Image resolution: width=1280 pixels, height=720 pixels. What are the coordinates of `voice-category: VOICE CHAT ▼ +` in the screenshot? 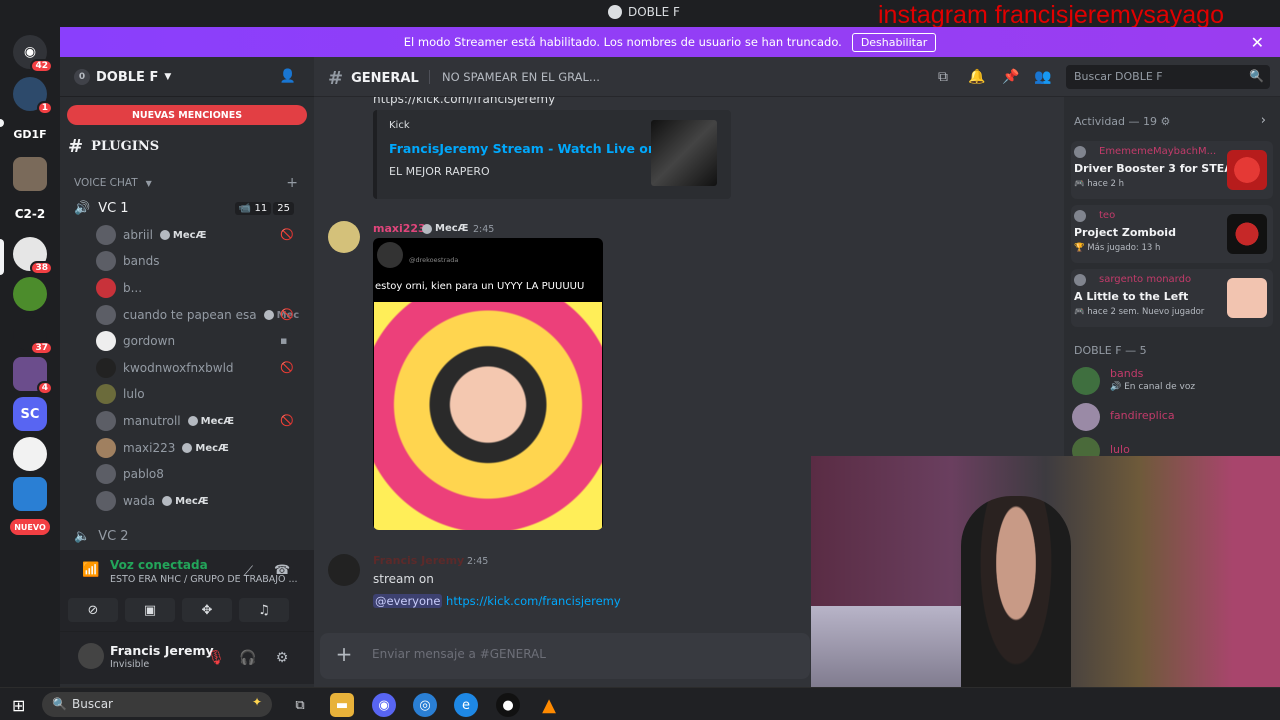 It's located at (194, 183).